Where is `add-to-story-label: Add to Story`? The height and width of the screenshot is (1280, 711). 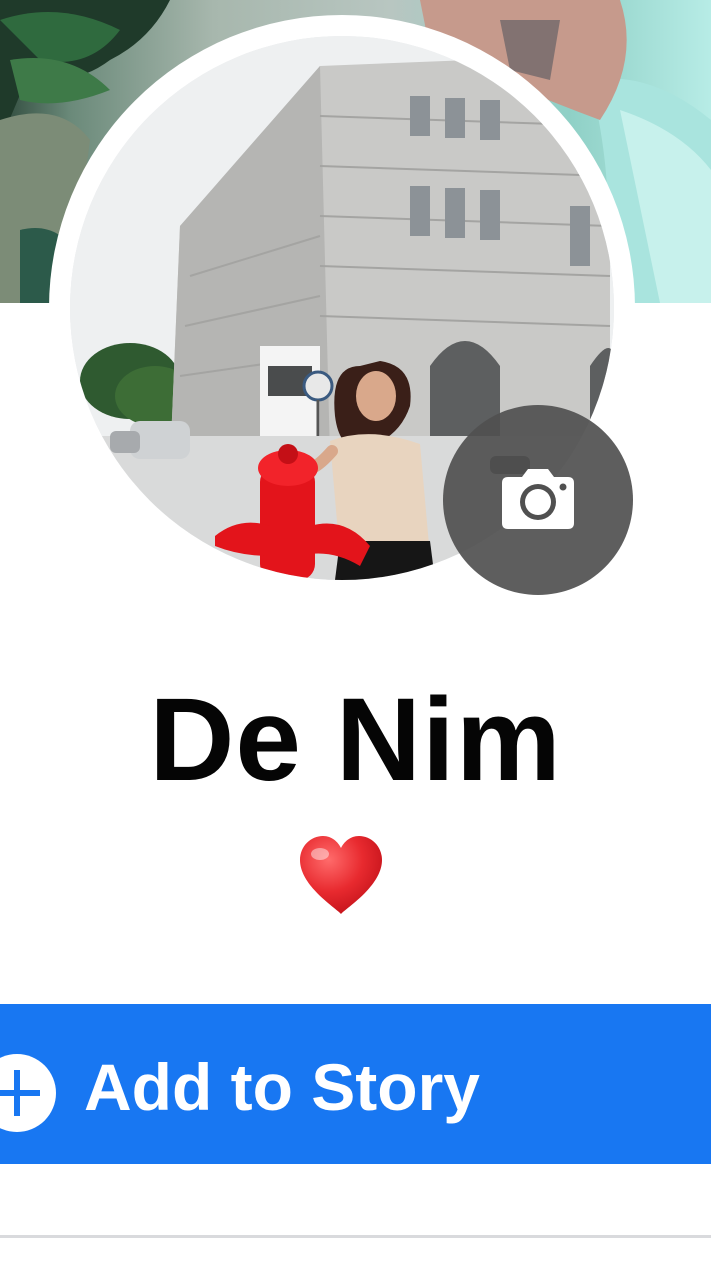 add-to-story-label: Add to Story is located at coordinates (282, 1087).